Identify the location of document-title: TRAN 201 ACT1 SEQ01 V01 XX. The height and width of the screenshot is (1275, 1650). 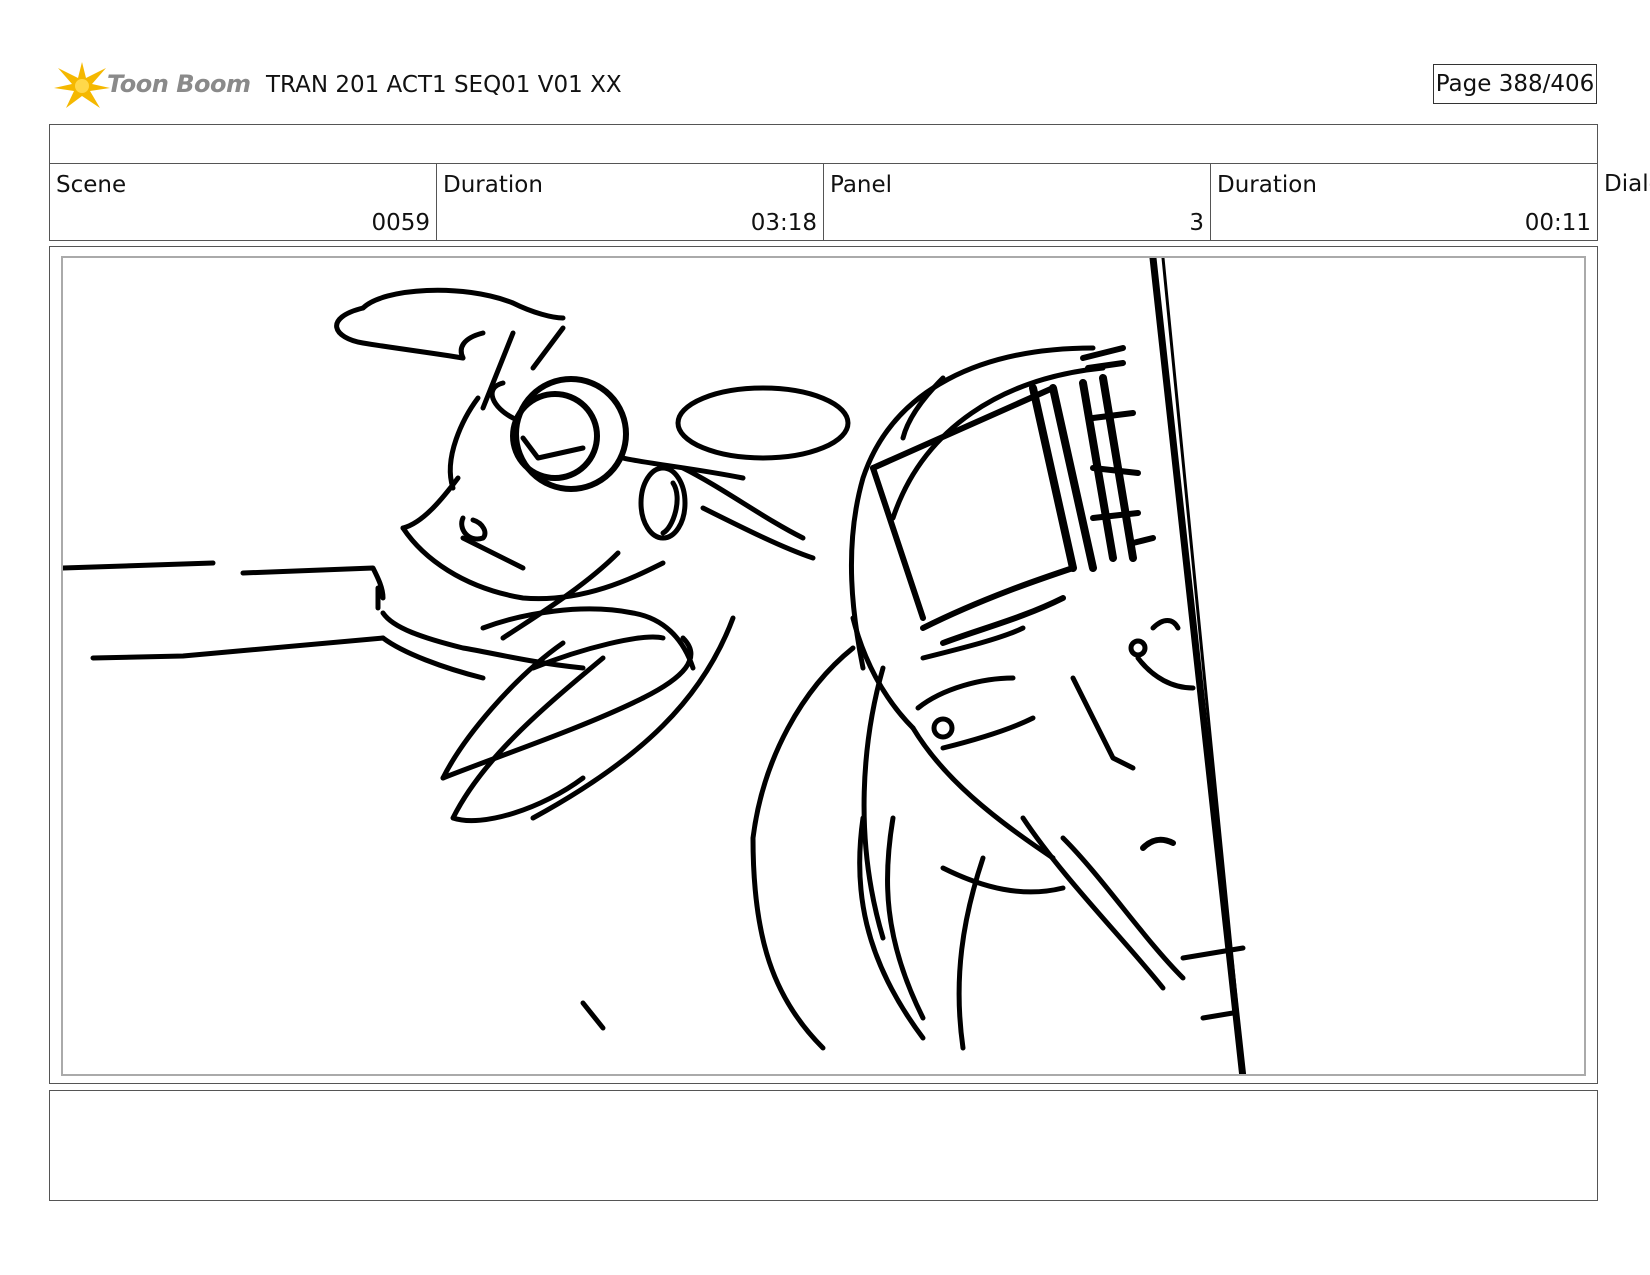
(444, 85).